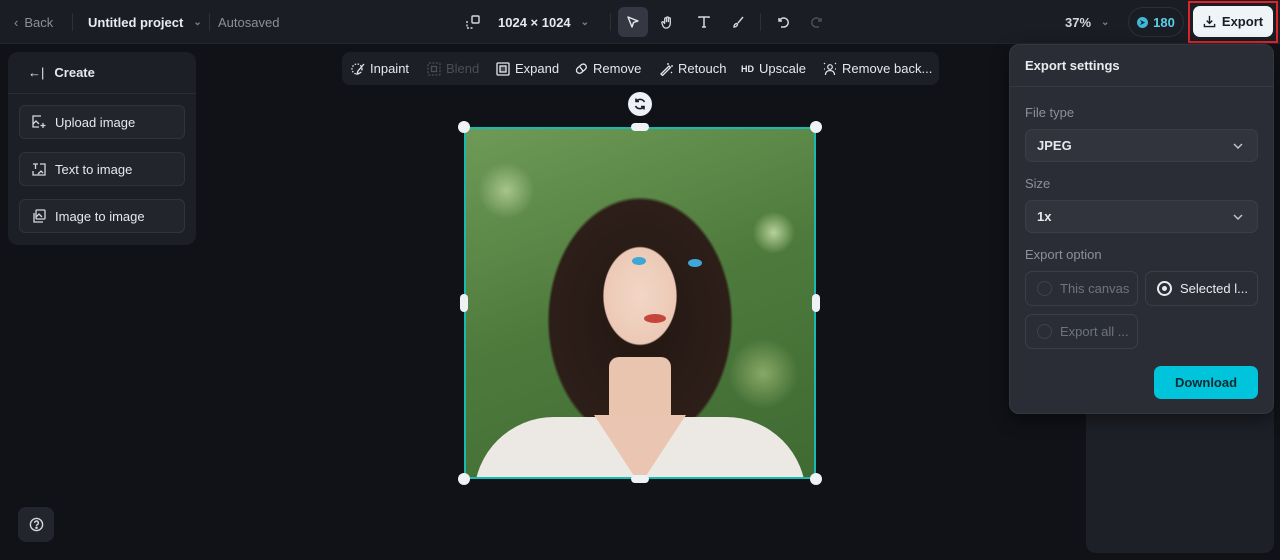  Describe the element at coordinates (503, 68) in the screenshot. I see `expand-icon` at that location.